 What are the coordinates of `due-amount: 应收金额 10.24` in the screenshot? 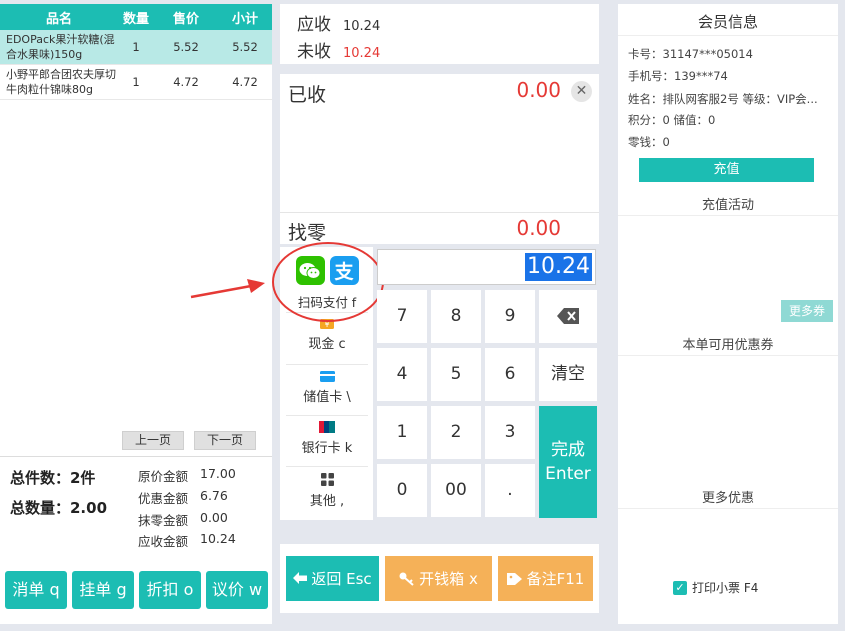 It's located at (187, 540).